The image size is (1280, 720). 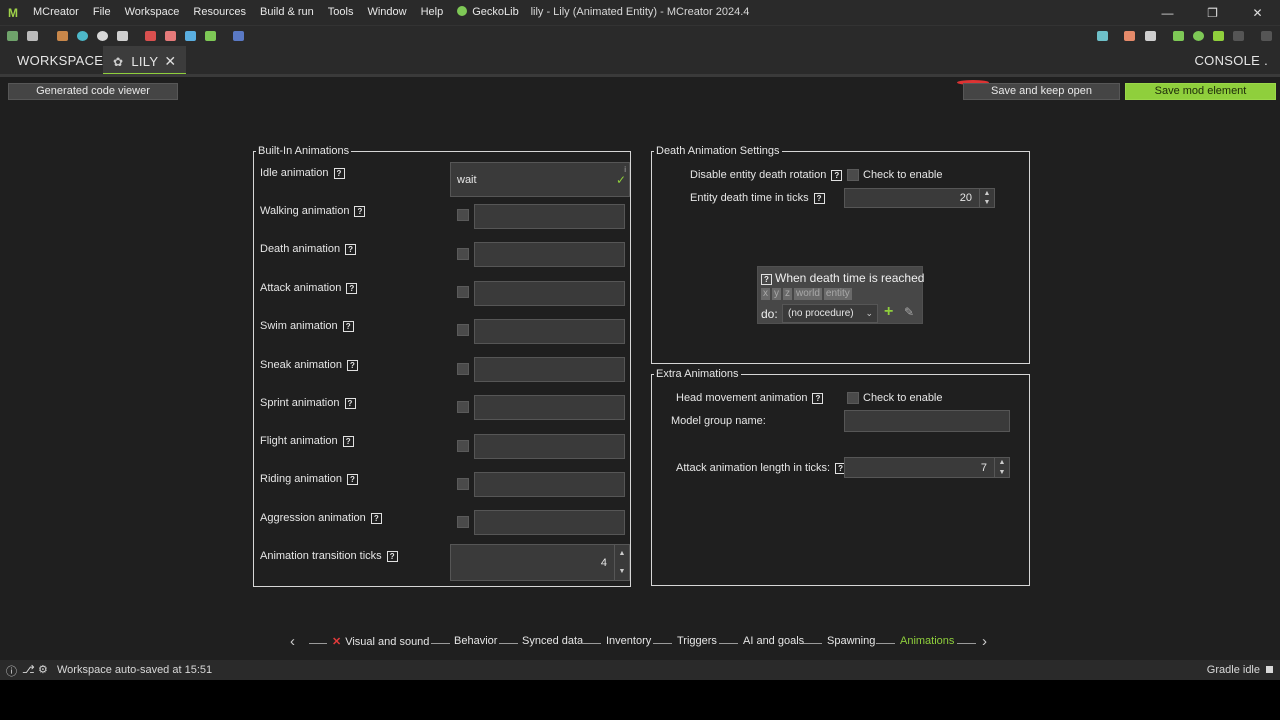 What do you see at coordinates (463, 330) in the screenshot?
I see `swim-animation-checkbox` at bounding box center [463, 330].